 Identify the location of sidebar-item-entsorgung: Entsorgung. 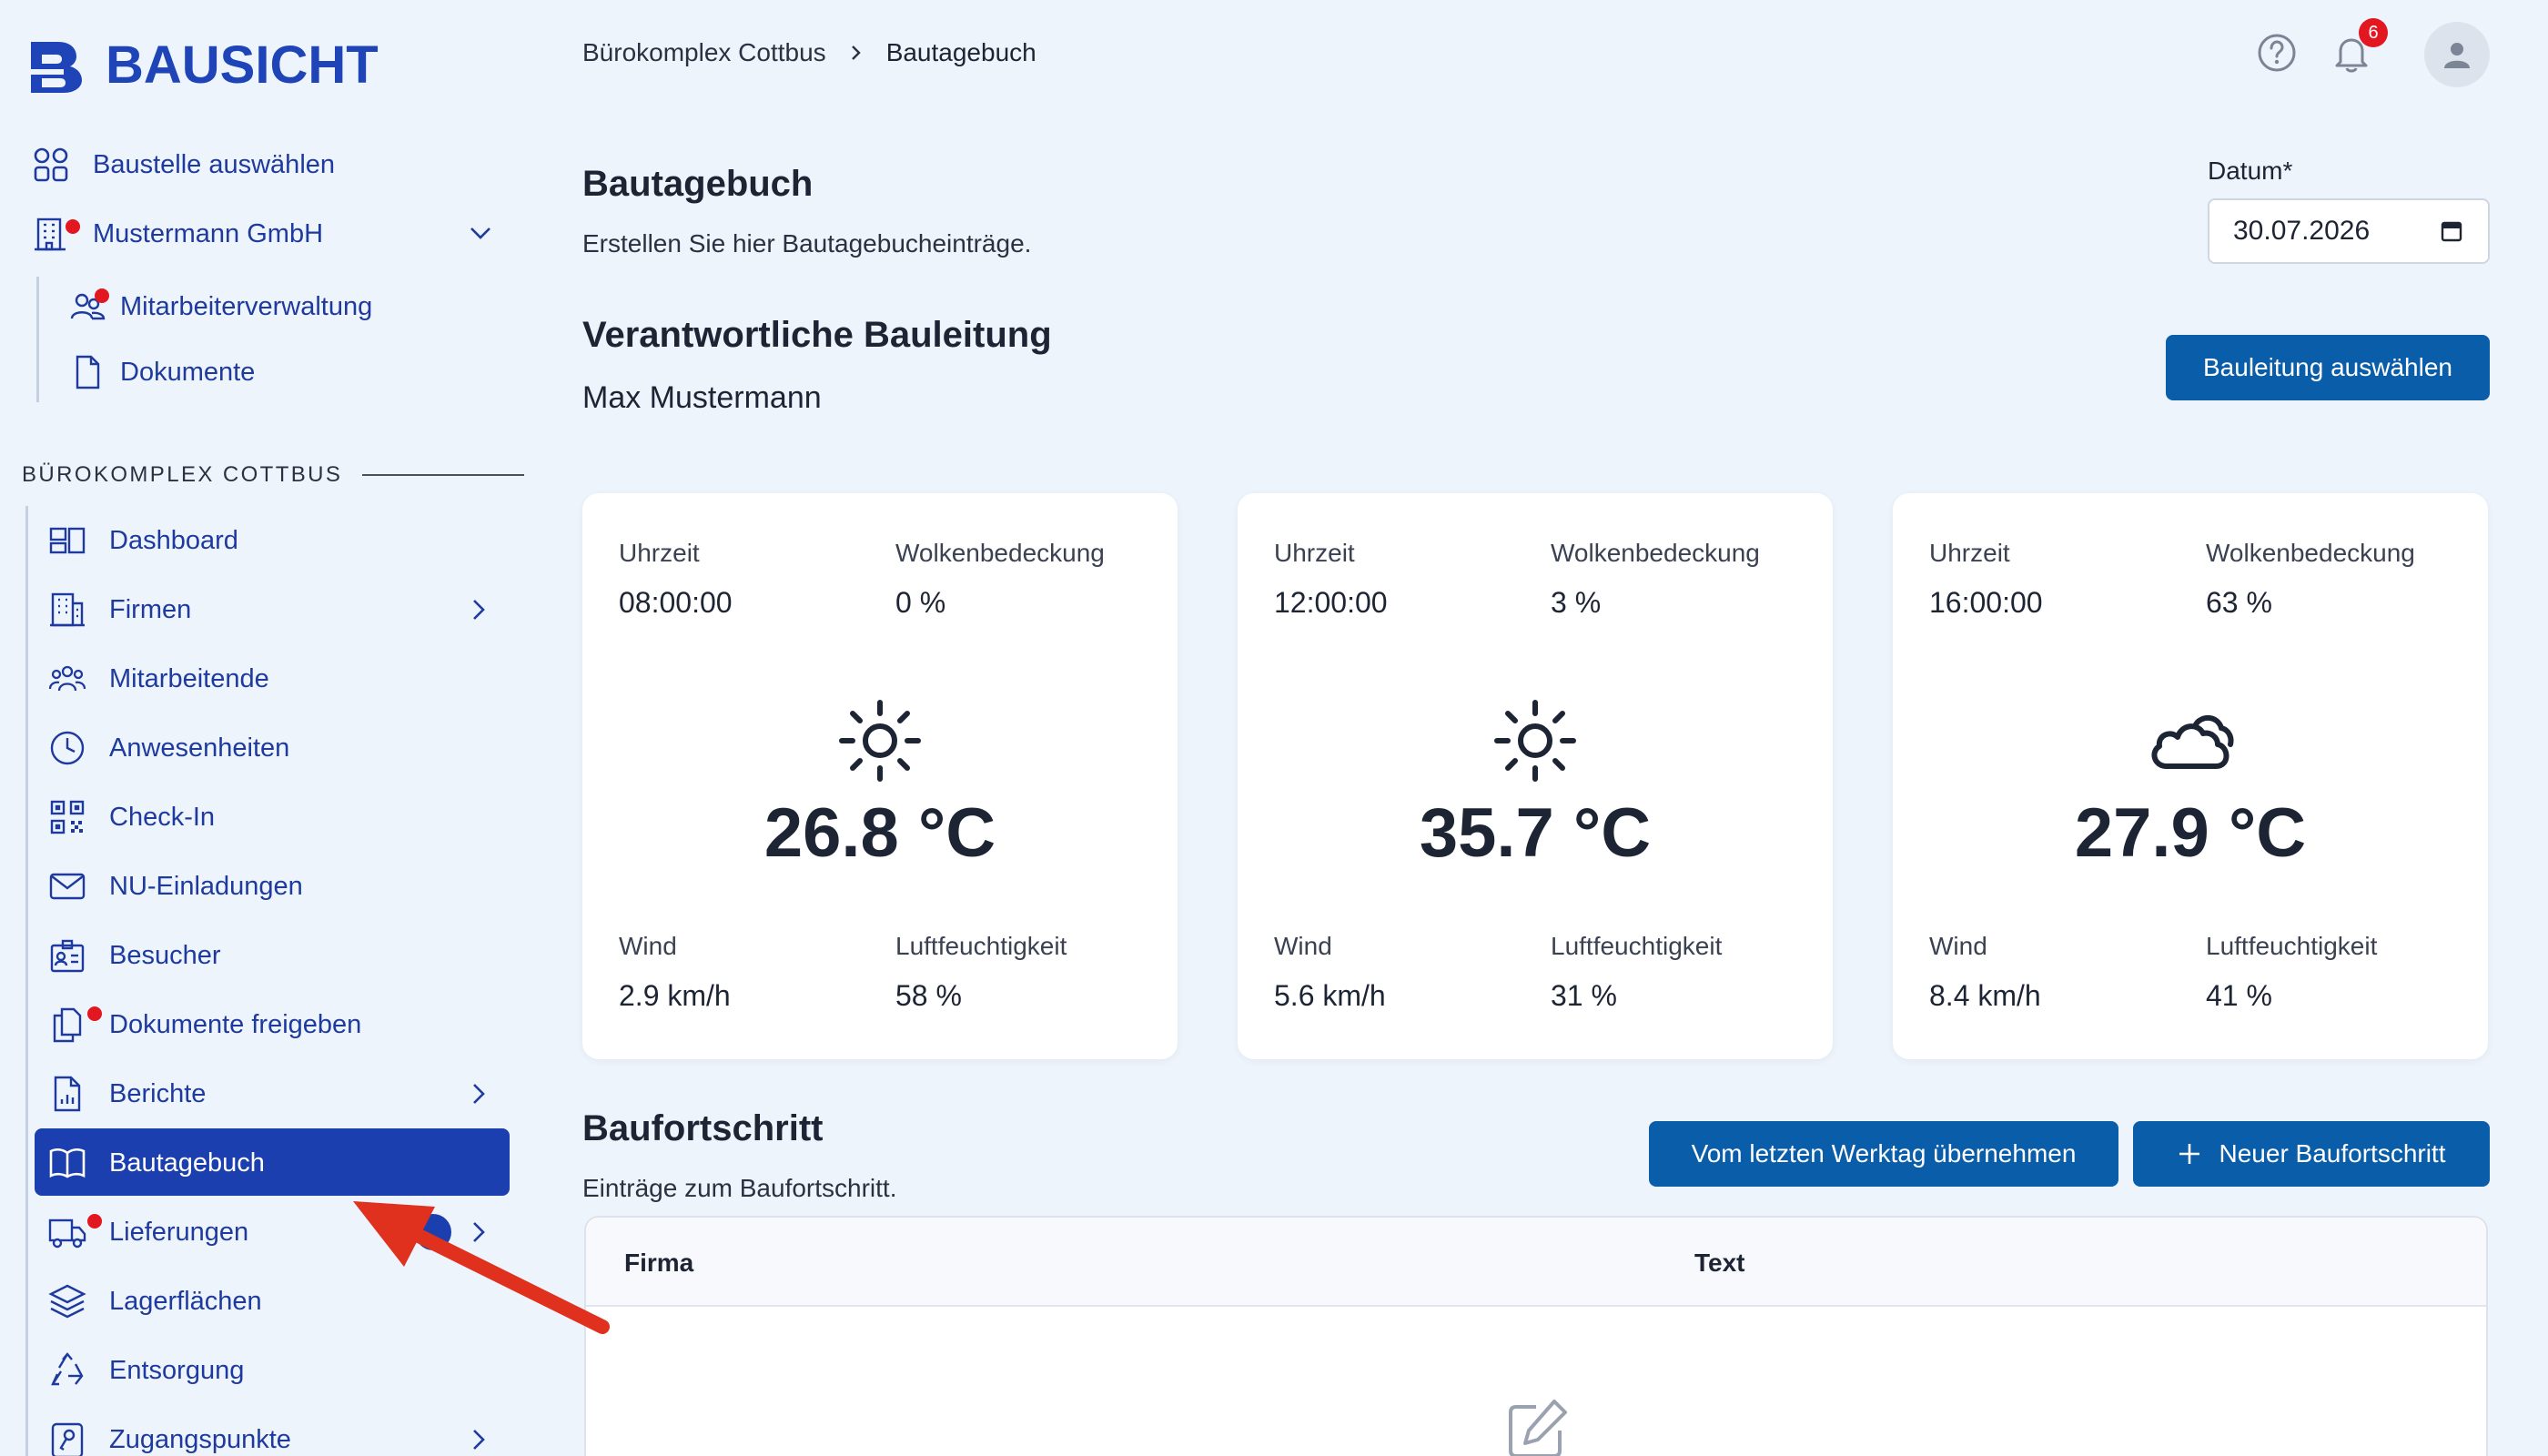
(145, 1370).